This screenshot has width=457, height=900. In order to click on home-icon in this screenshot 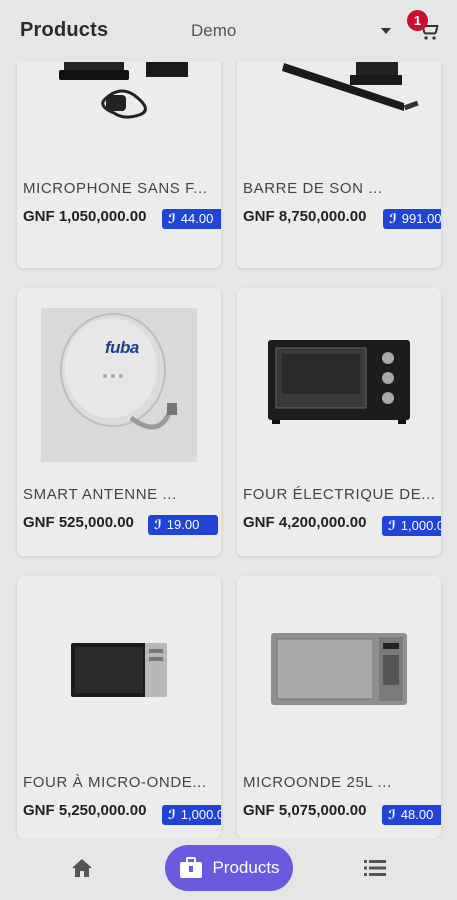, I will do `click(82, 868)`.